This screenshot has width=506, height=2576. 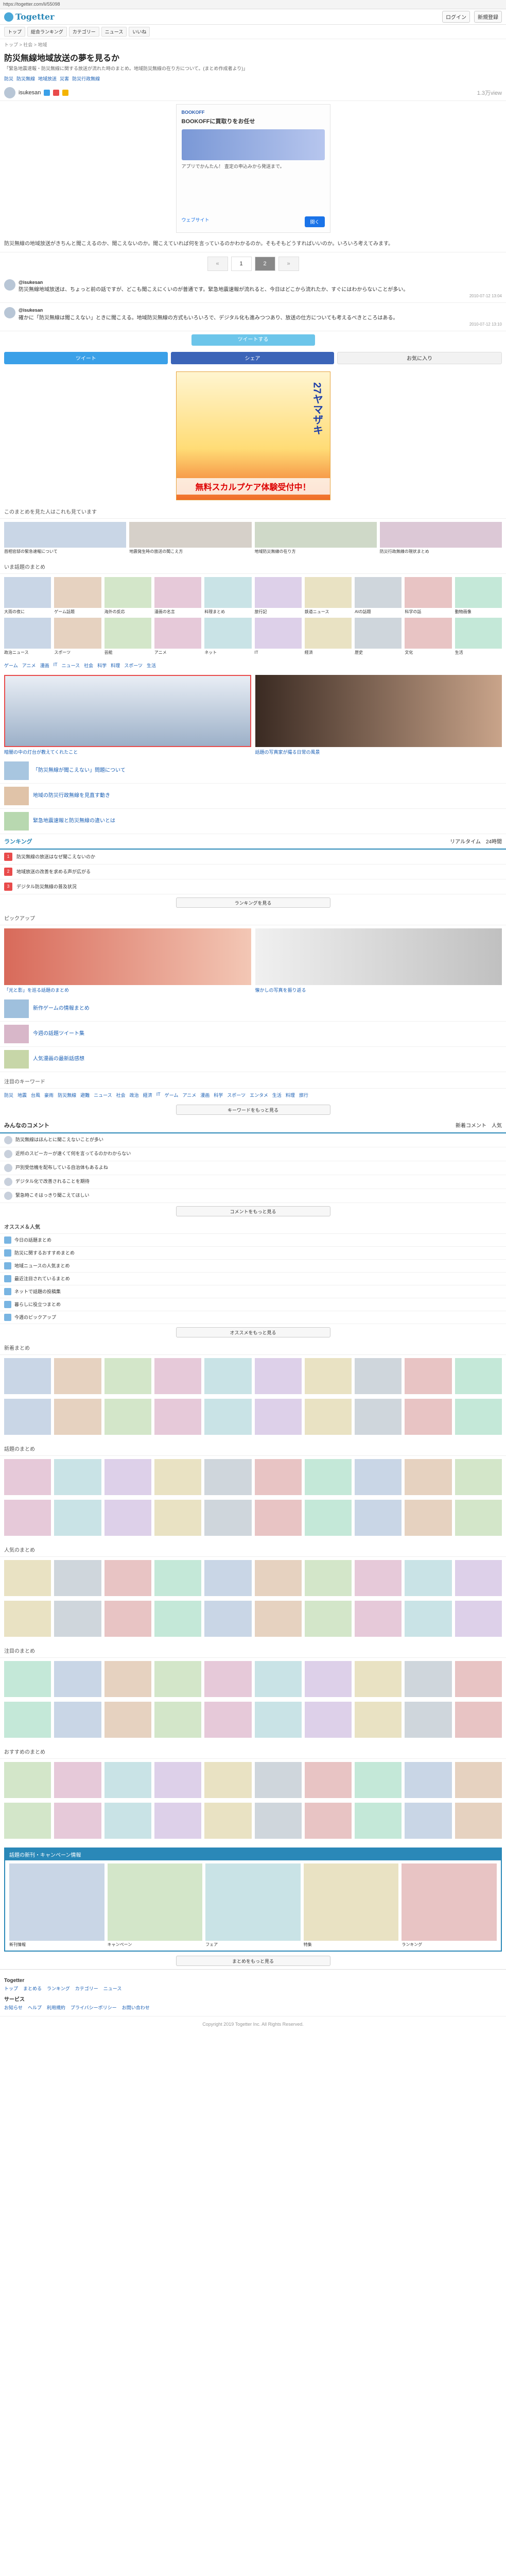 I want to click on tweet-user: @isukesan, so click(x=260, y=310).